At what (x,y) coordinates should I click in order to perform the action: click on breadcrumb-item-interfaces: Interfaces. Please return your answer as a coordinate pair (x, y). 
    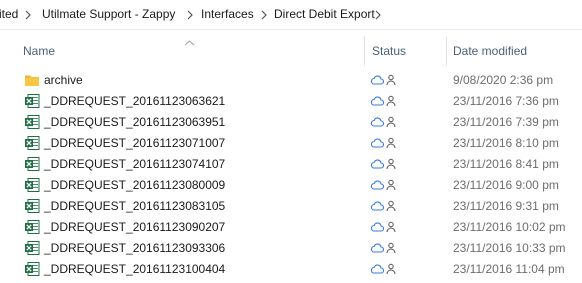
    Looking at the image, I should click on (227, 14).